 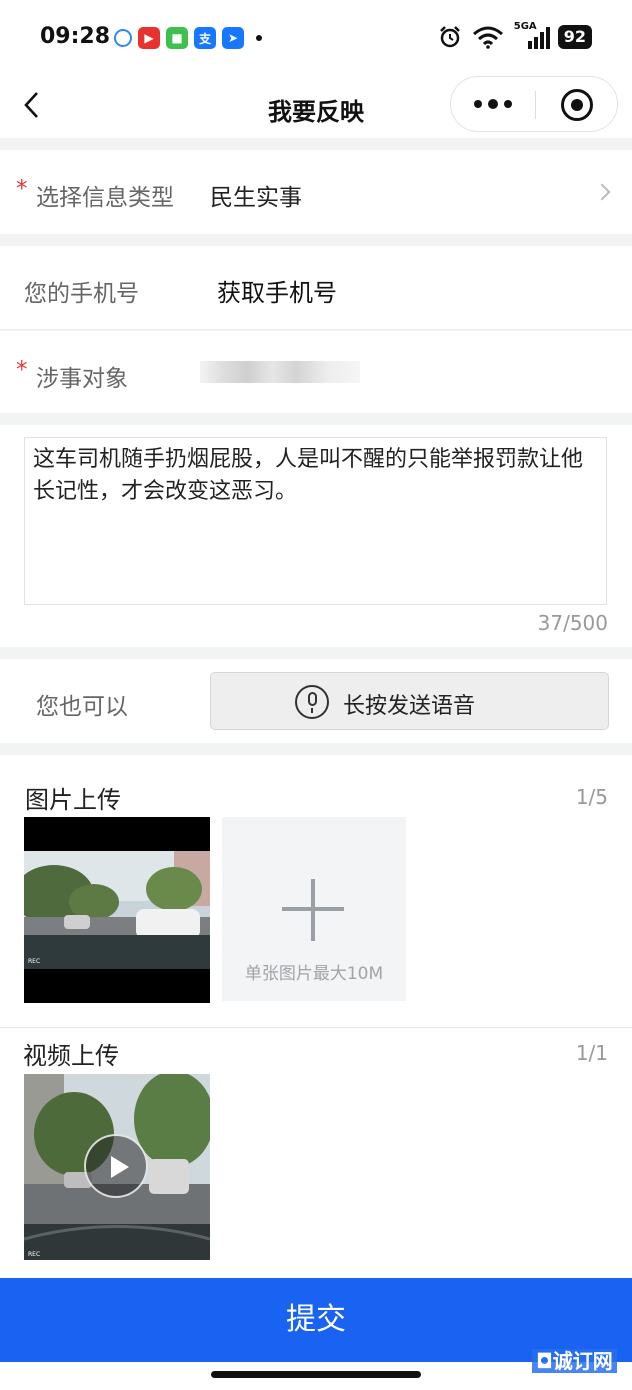 I want to click on image-upload-title: 图片上传, so click(x=73, y=800).